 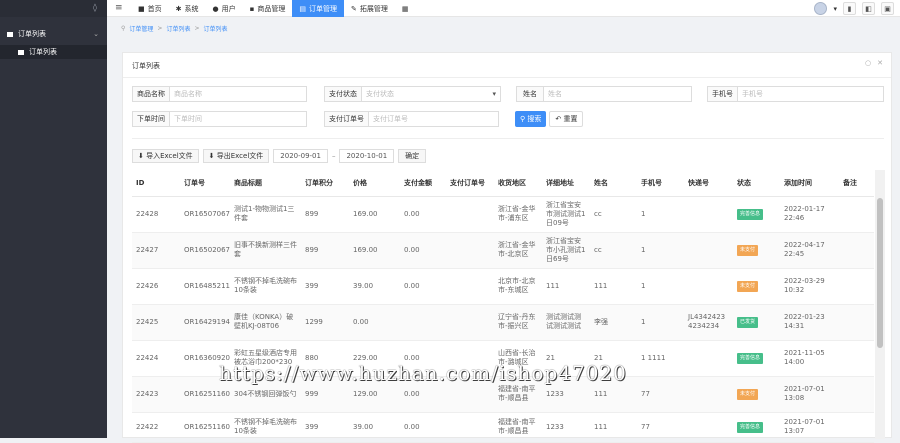 What do you see at coordinates (53, 34) in the screenshot?
I see `sidebar-group-orders: 订单列表 ⌄` at bounding box center [53, 34].